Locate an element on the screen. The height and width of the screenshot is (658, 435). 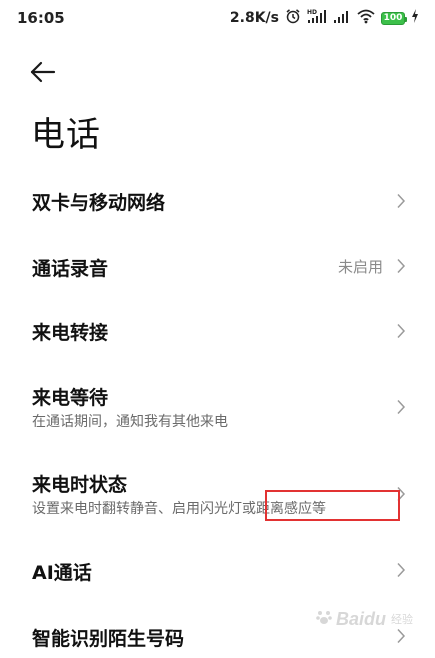
setting-subtitle: 在通话期间，通知我有其他来电 is located at coordinates (130, 422).